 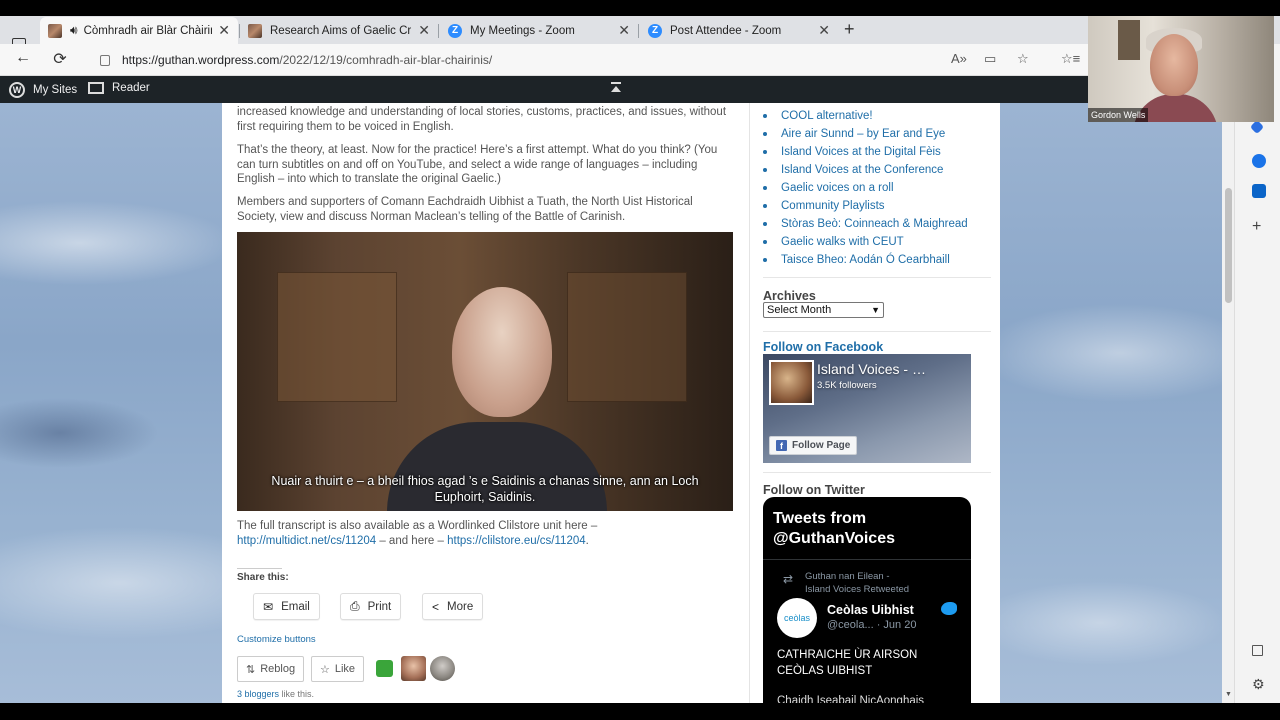 I want to click on back-button: ←, so click(x=23, y=58).